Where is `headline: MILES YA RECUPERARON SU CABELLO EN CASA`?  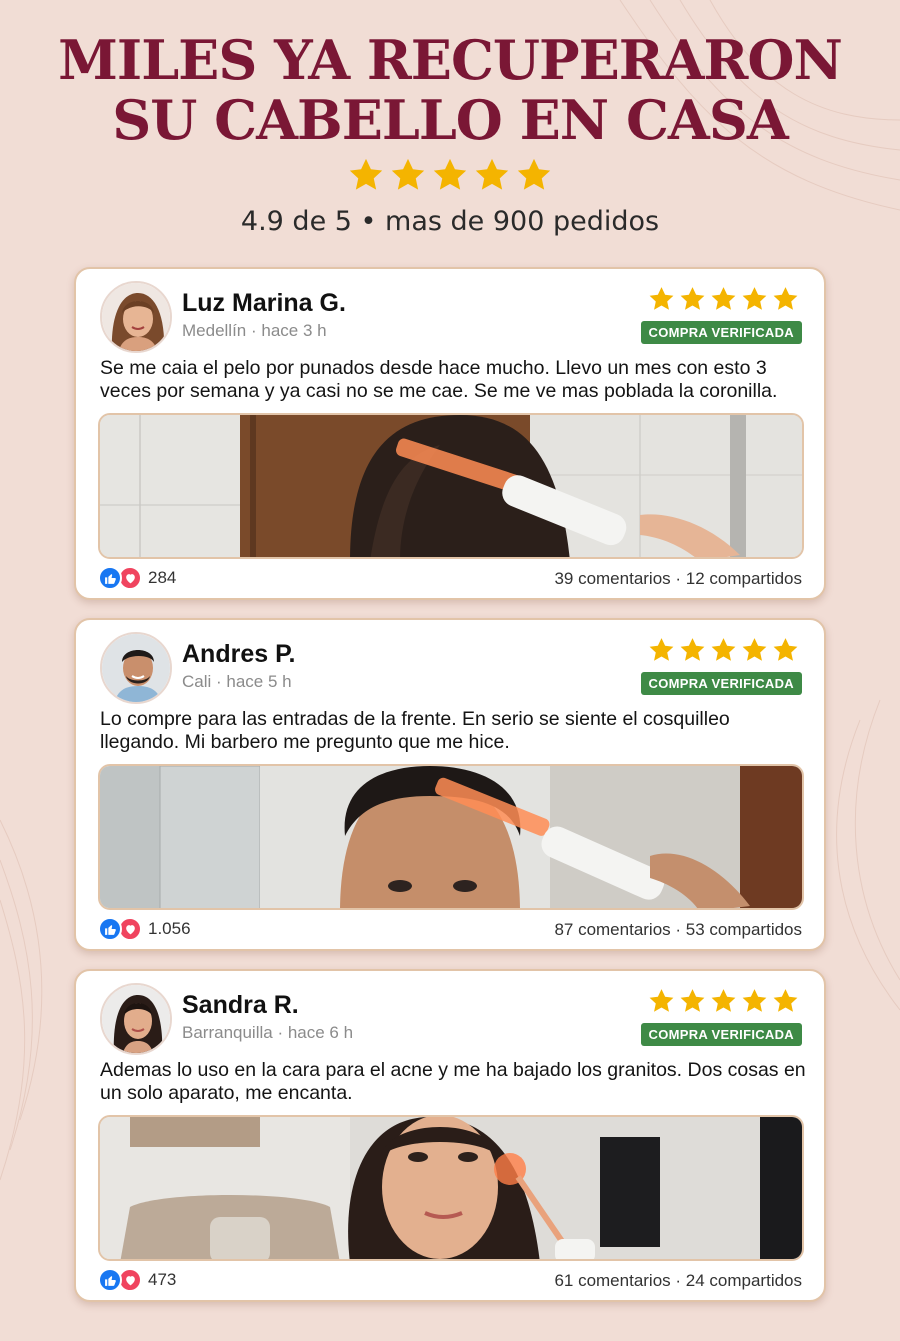
headline: MILES YA RECUPERARON SU CABELLO EN CASA is located at coordinates (450, 90).